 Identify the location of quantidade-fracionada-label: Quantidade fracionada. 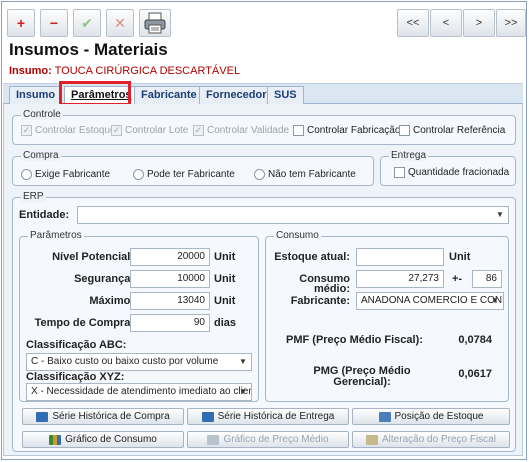
(459, 172).